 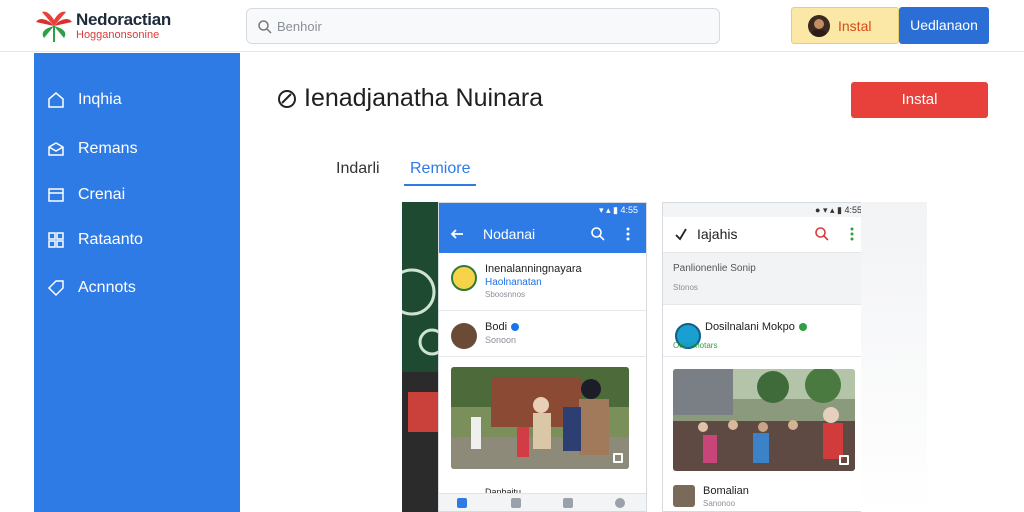 I want to click on app-bar: Iajahis, so click(x=766, y=235).